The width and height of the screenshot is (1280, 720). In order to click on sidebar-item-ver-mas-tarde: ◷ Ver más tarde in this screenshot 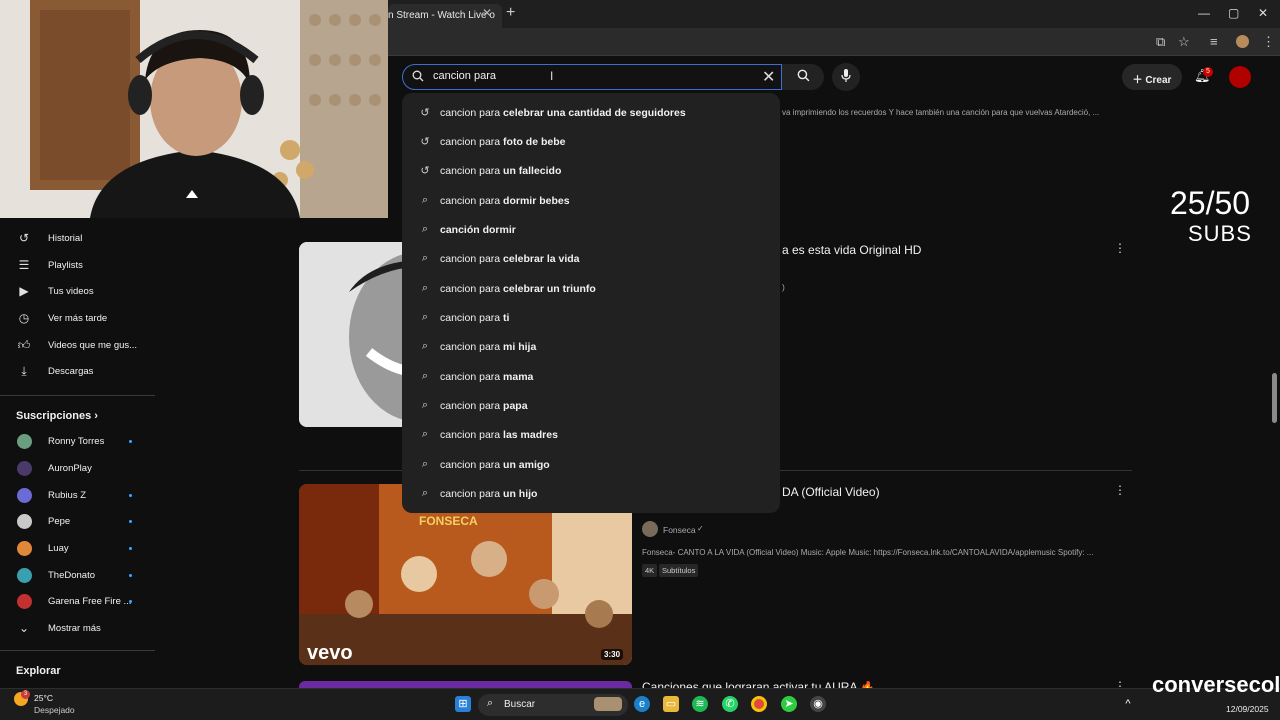, I will do `click(77, 319)`.